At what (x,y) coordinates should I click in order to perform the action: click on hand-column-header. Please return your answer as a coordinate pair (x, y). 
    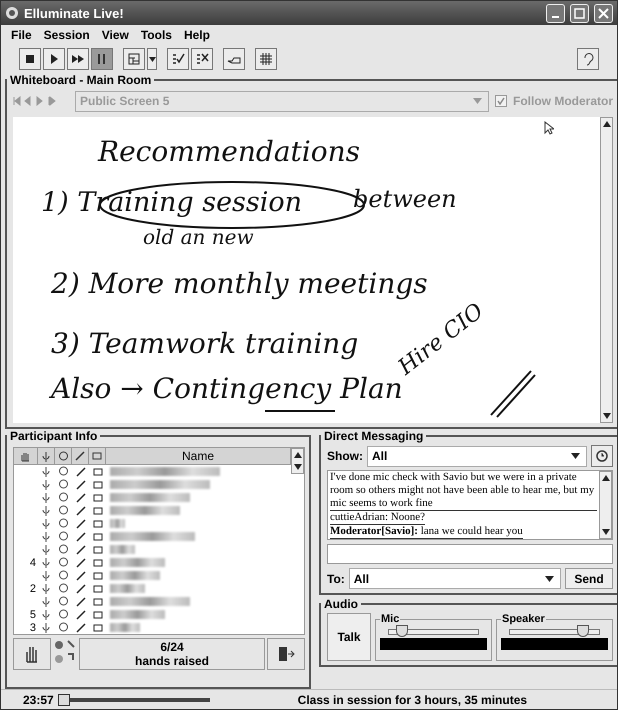
    Looking at the image, I should click on (26, 456).